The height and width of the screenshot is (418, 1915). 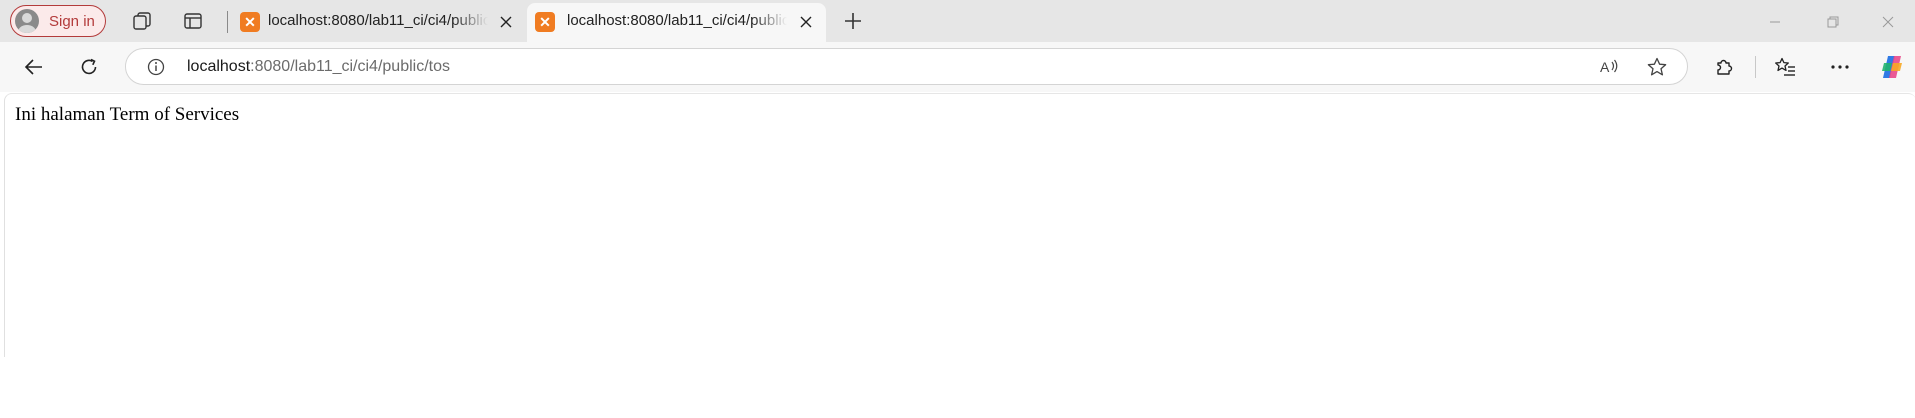 I want to click on favorites-list-icon, so click(x=1785, y=66).